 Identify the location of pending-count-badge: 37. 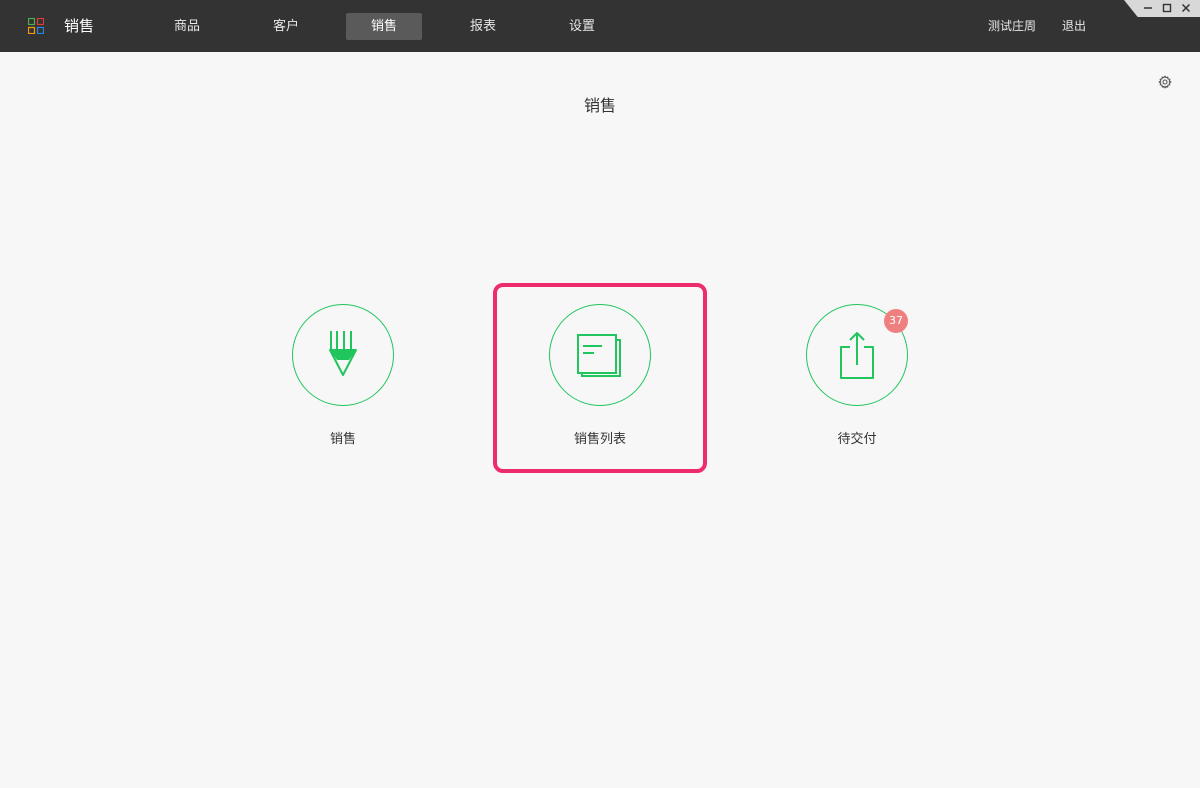
(896, 321).